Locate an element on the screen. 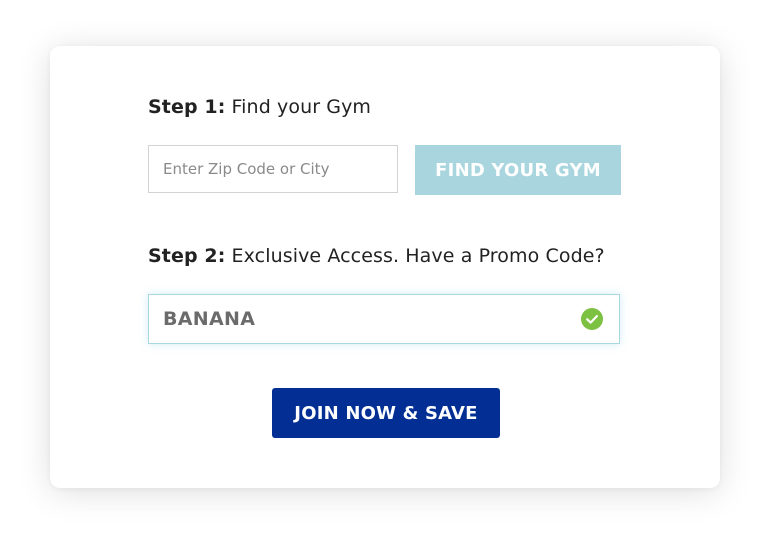 The width and height of the screenshot is (770, 542). step1-heading: Step 1: Find your Gym is located at coordinates (259, 107).